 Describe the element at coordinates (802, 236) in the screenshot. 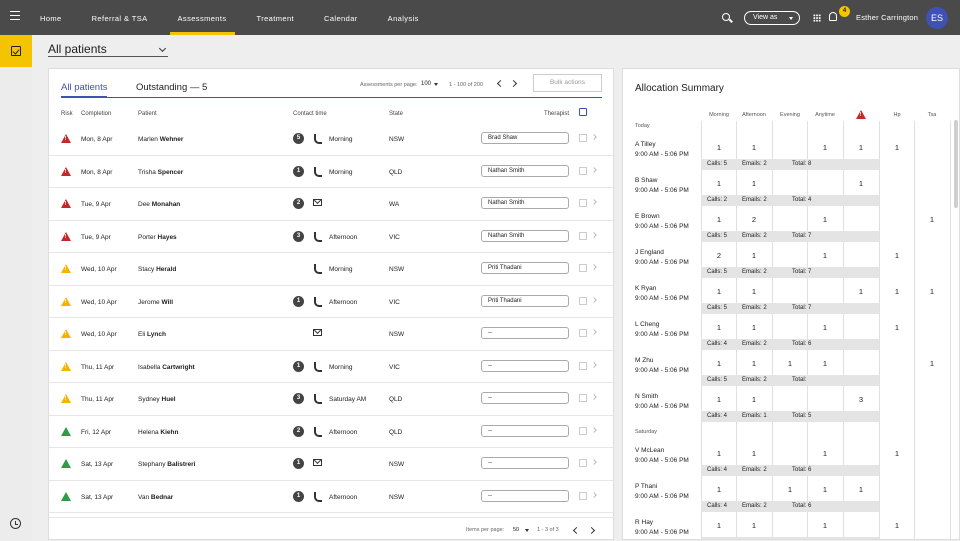

I see `grand-total: Total: 7` at that location.